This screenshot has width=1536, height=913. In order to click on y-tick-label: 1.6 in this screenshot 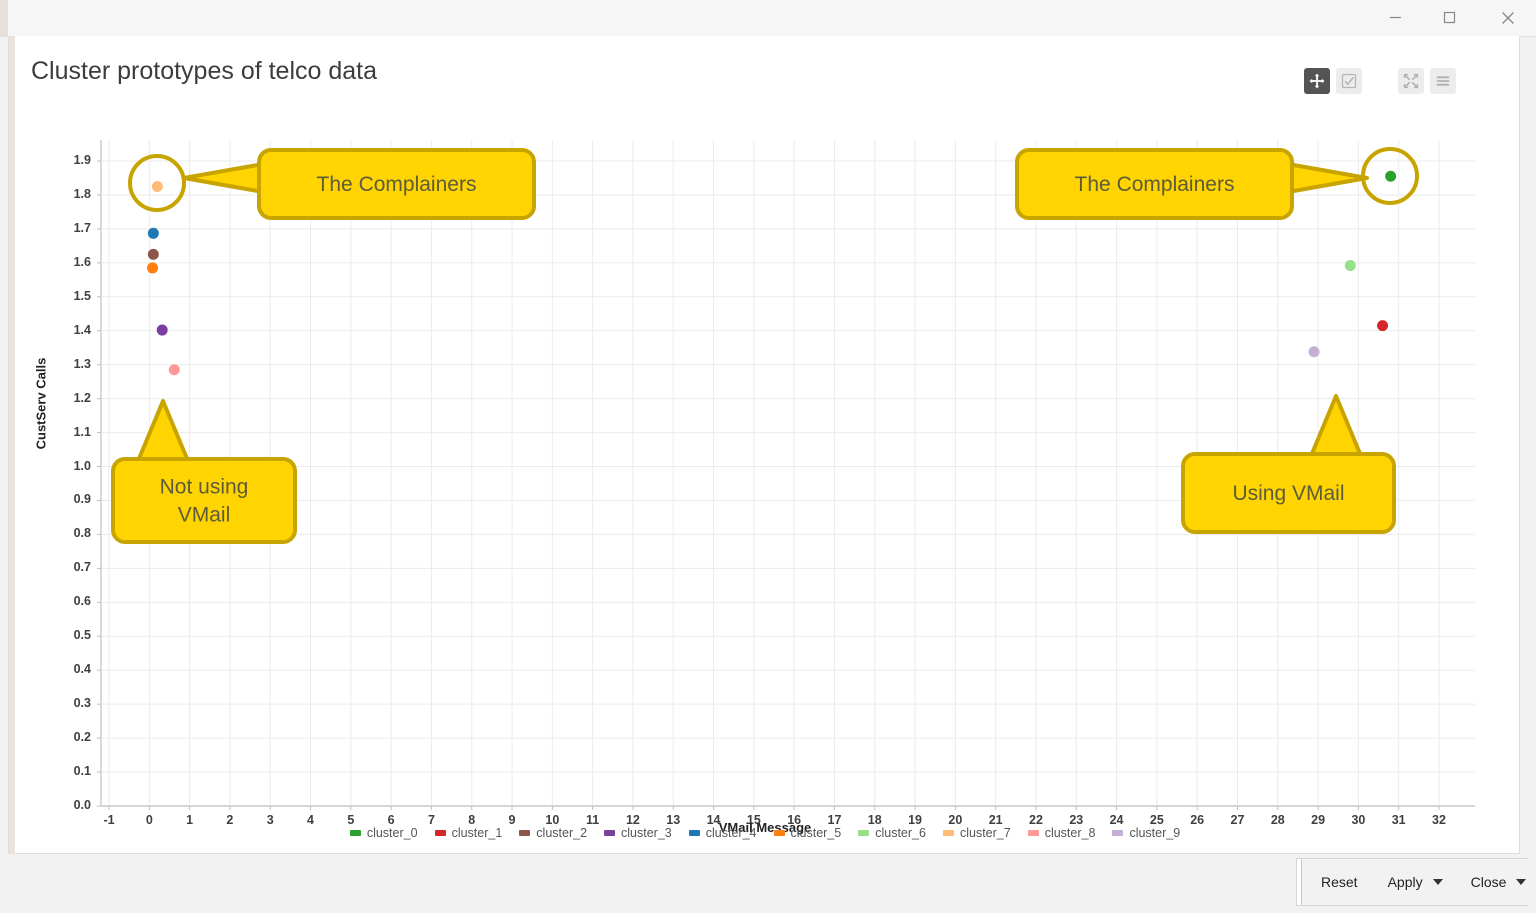, I will do `click(82, 261)`.